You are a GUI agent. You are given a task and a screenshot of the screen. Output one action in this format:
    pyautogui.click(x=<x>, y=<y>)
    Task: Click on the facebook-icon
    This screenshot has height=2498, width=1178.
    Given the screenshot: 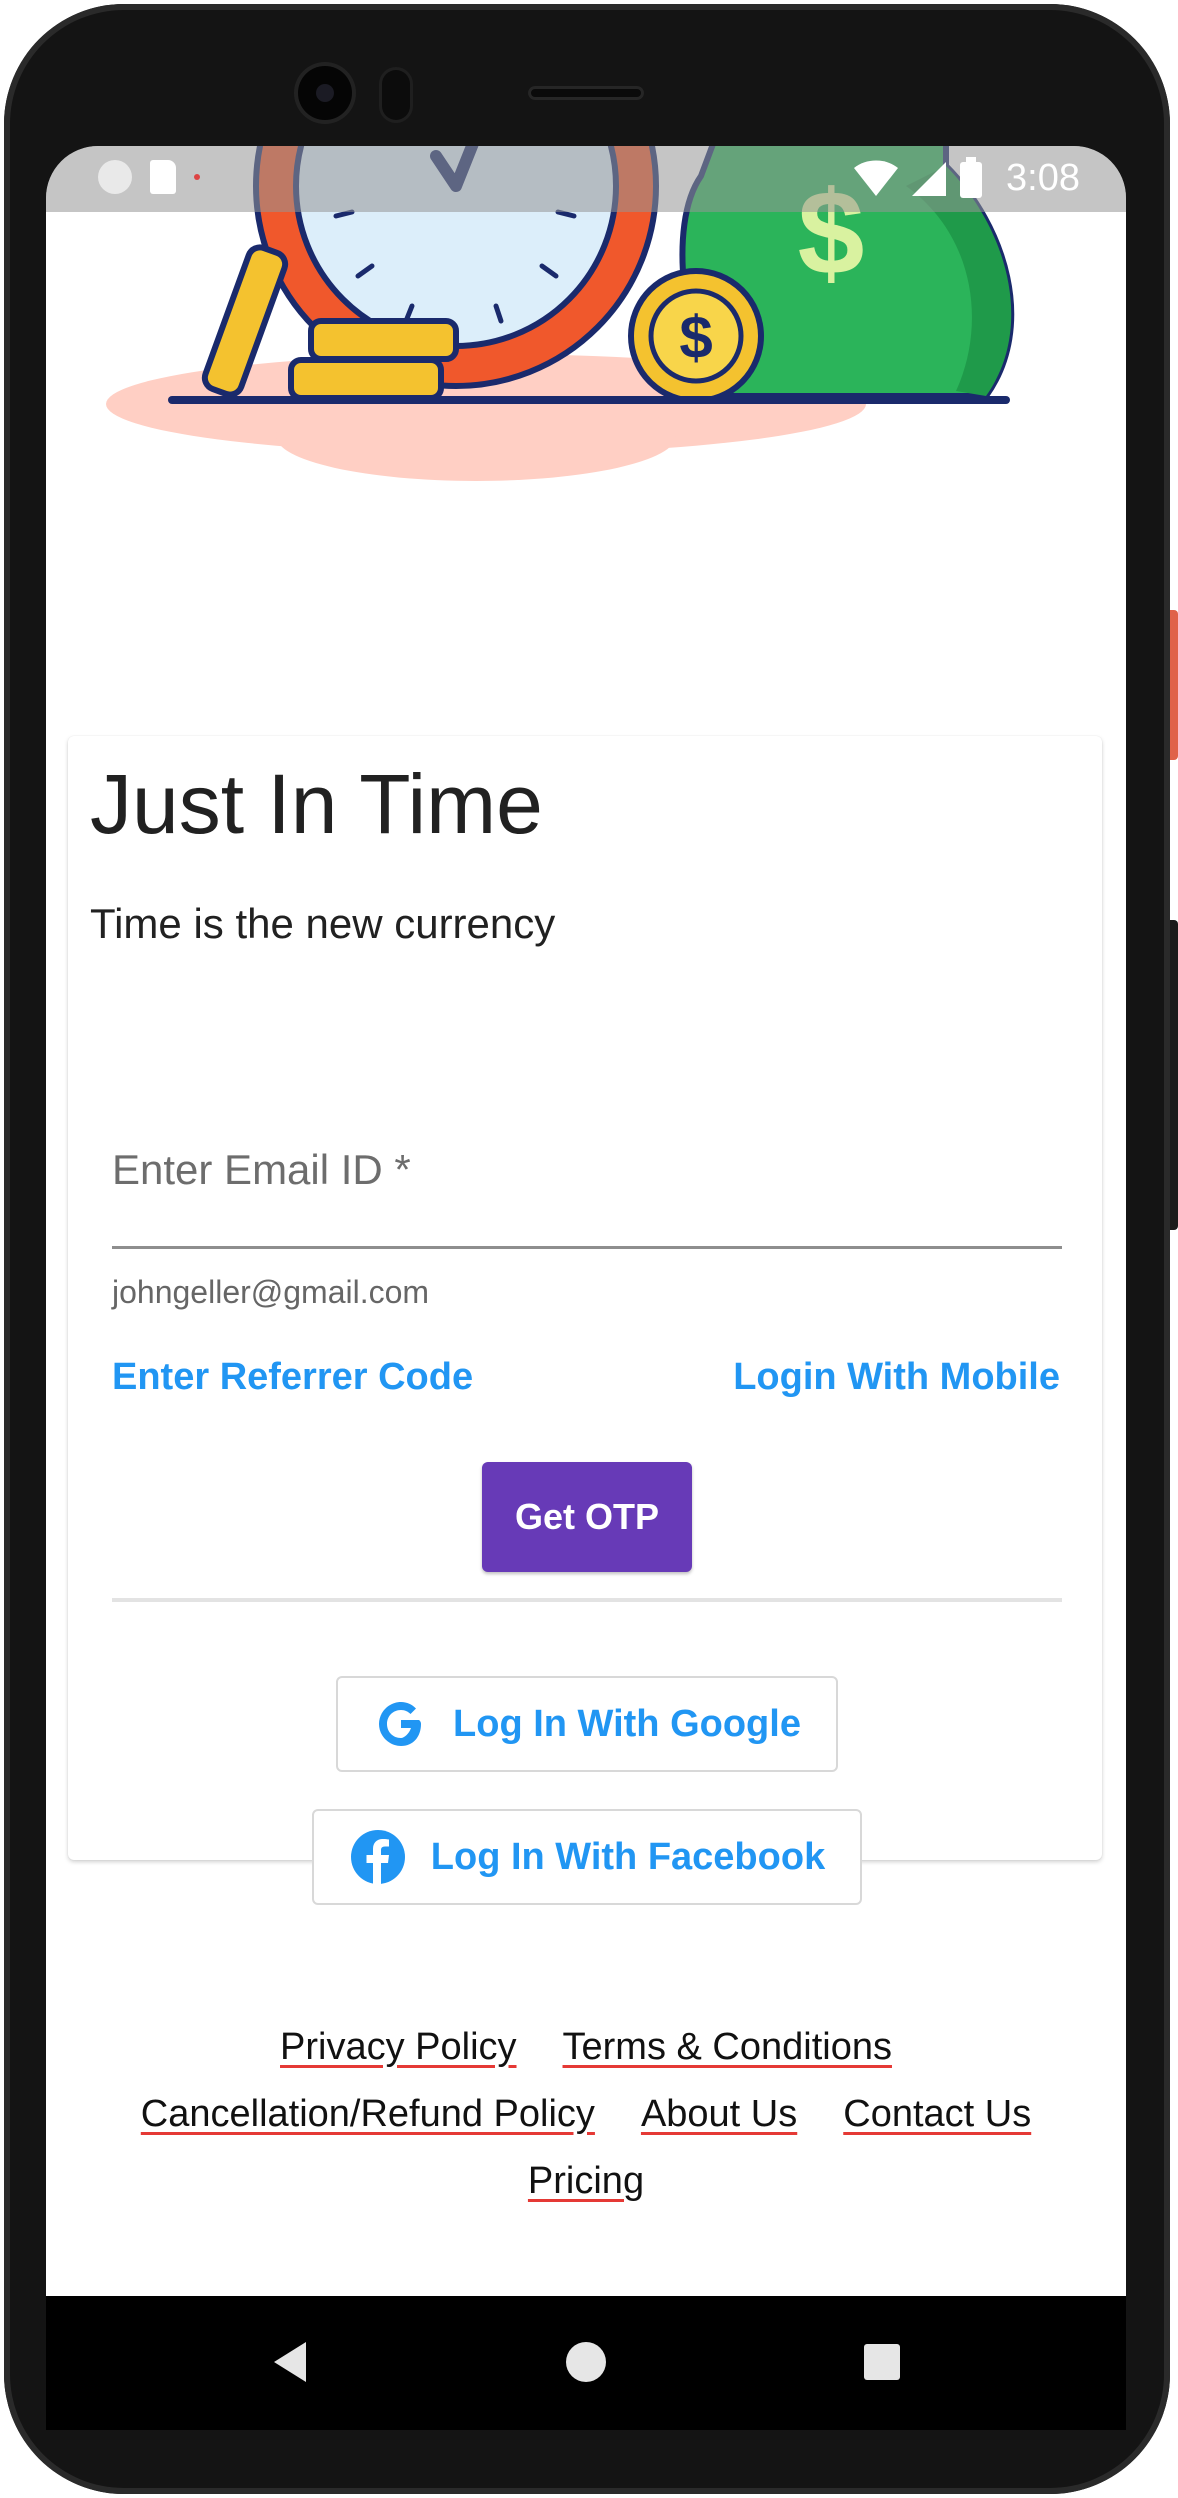 What is the action you would take?
    pyautogui.click(x=377, y=1857)
    